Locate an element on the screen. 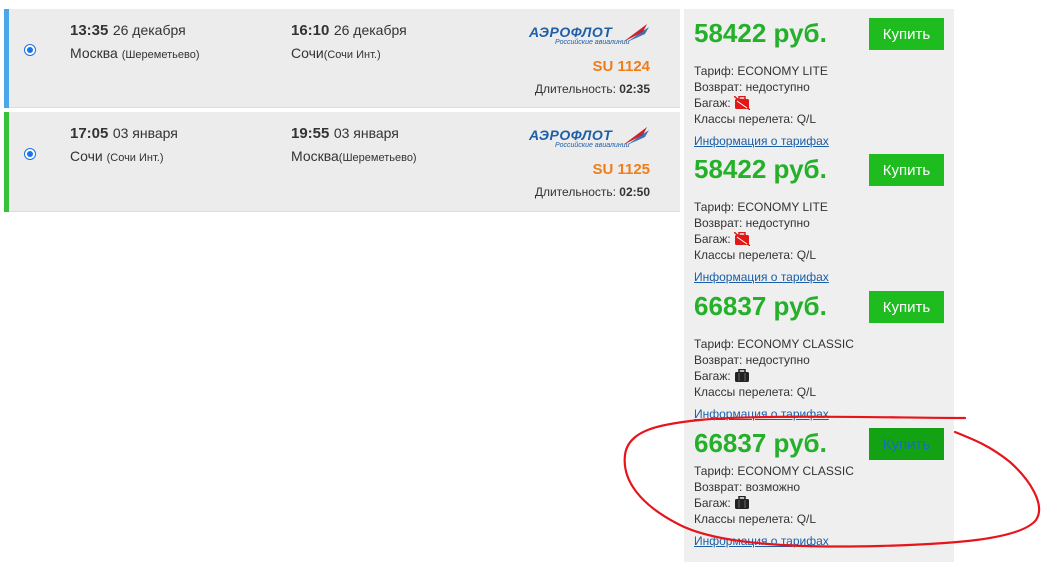  departure-date: 26 декабря is located at coordinates (149, 30).